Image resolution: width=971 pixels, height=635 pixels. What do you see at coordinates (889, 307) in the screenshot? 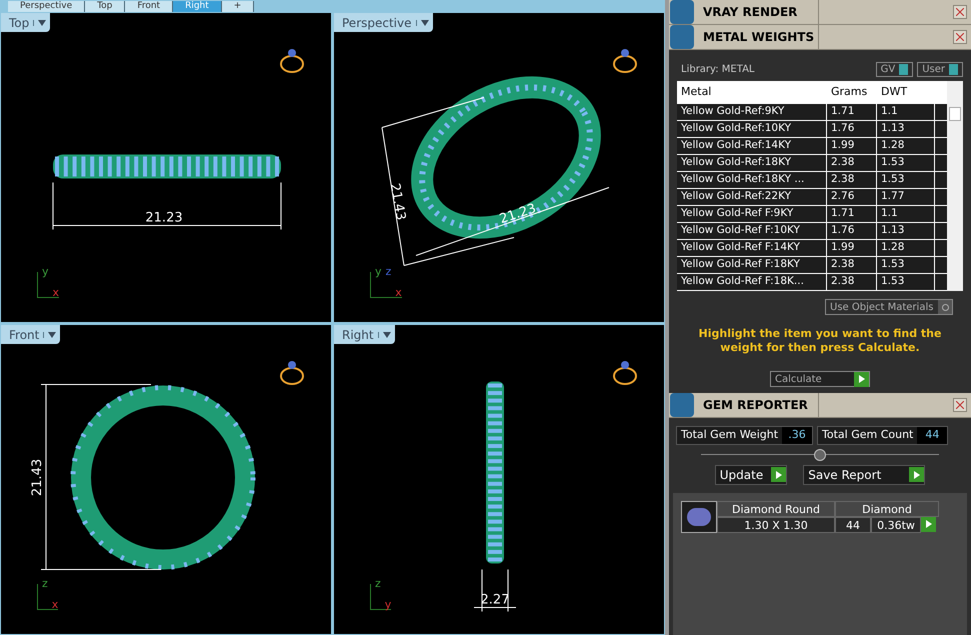
I see `use-object-materials-toggle: Use Object Materials` at bounding box center [889, 307].